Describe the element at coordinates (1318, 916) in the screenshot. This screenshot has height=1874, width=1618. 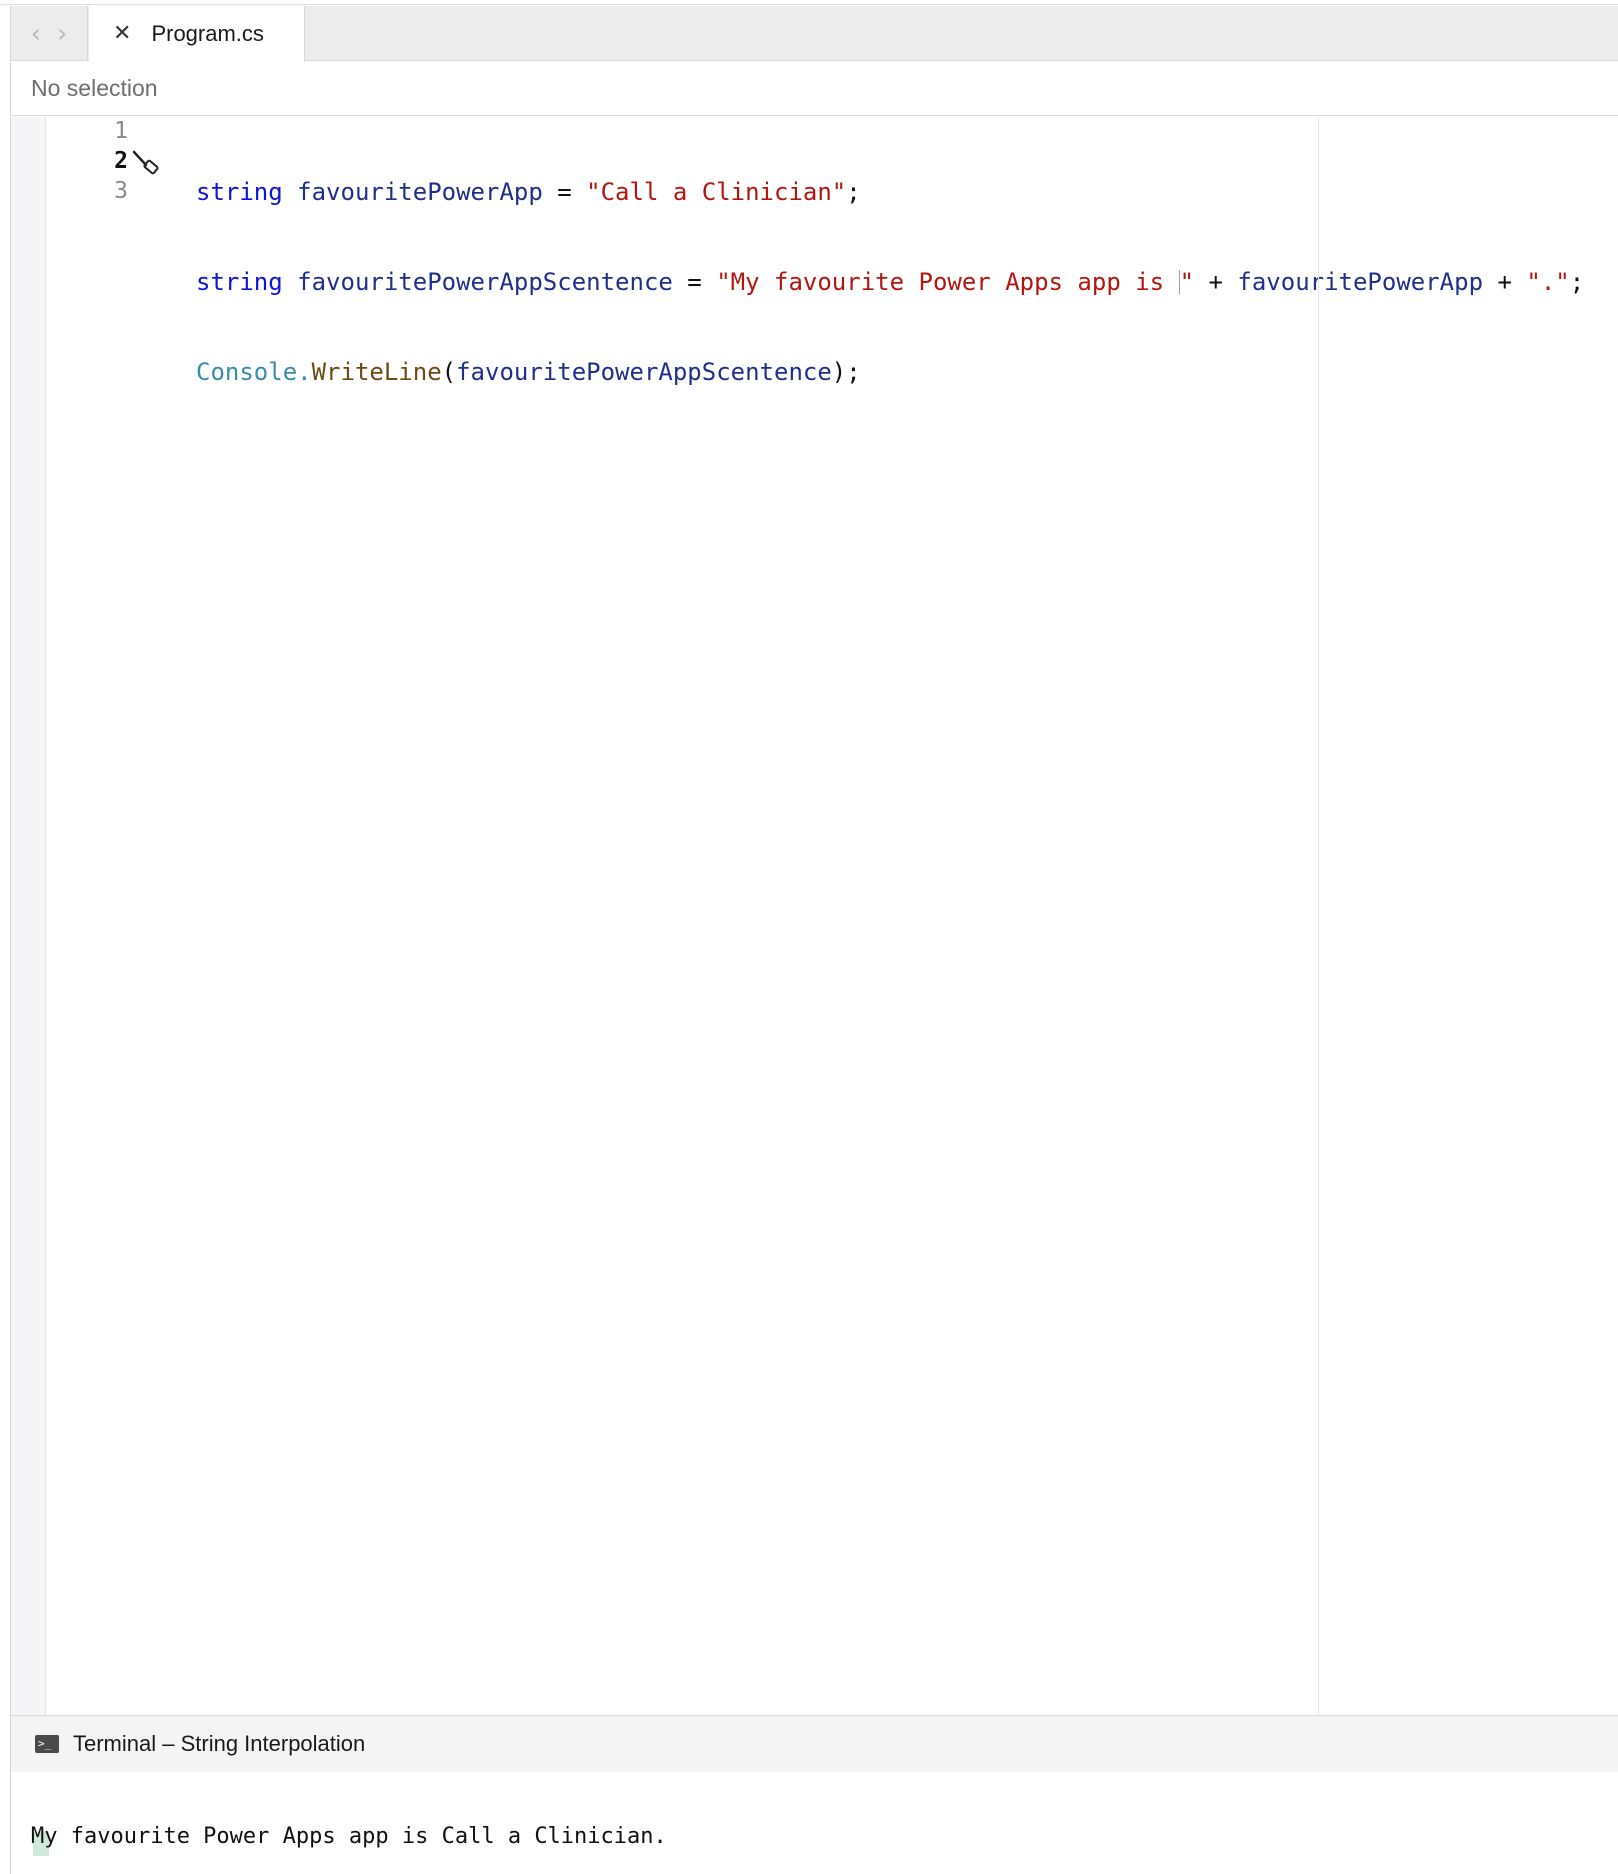
I see `page-guide-line` at that location.